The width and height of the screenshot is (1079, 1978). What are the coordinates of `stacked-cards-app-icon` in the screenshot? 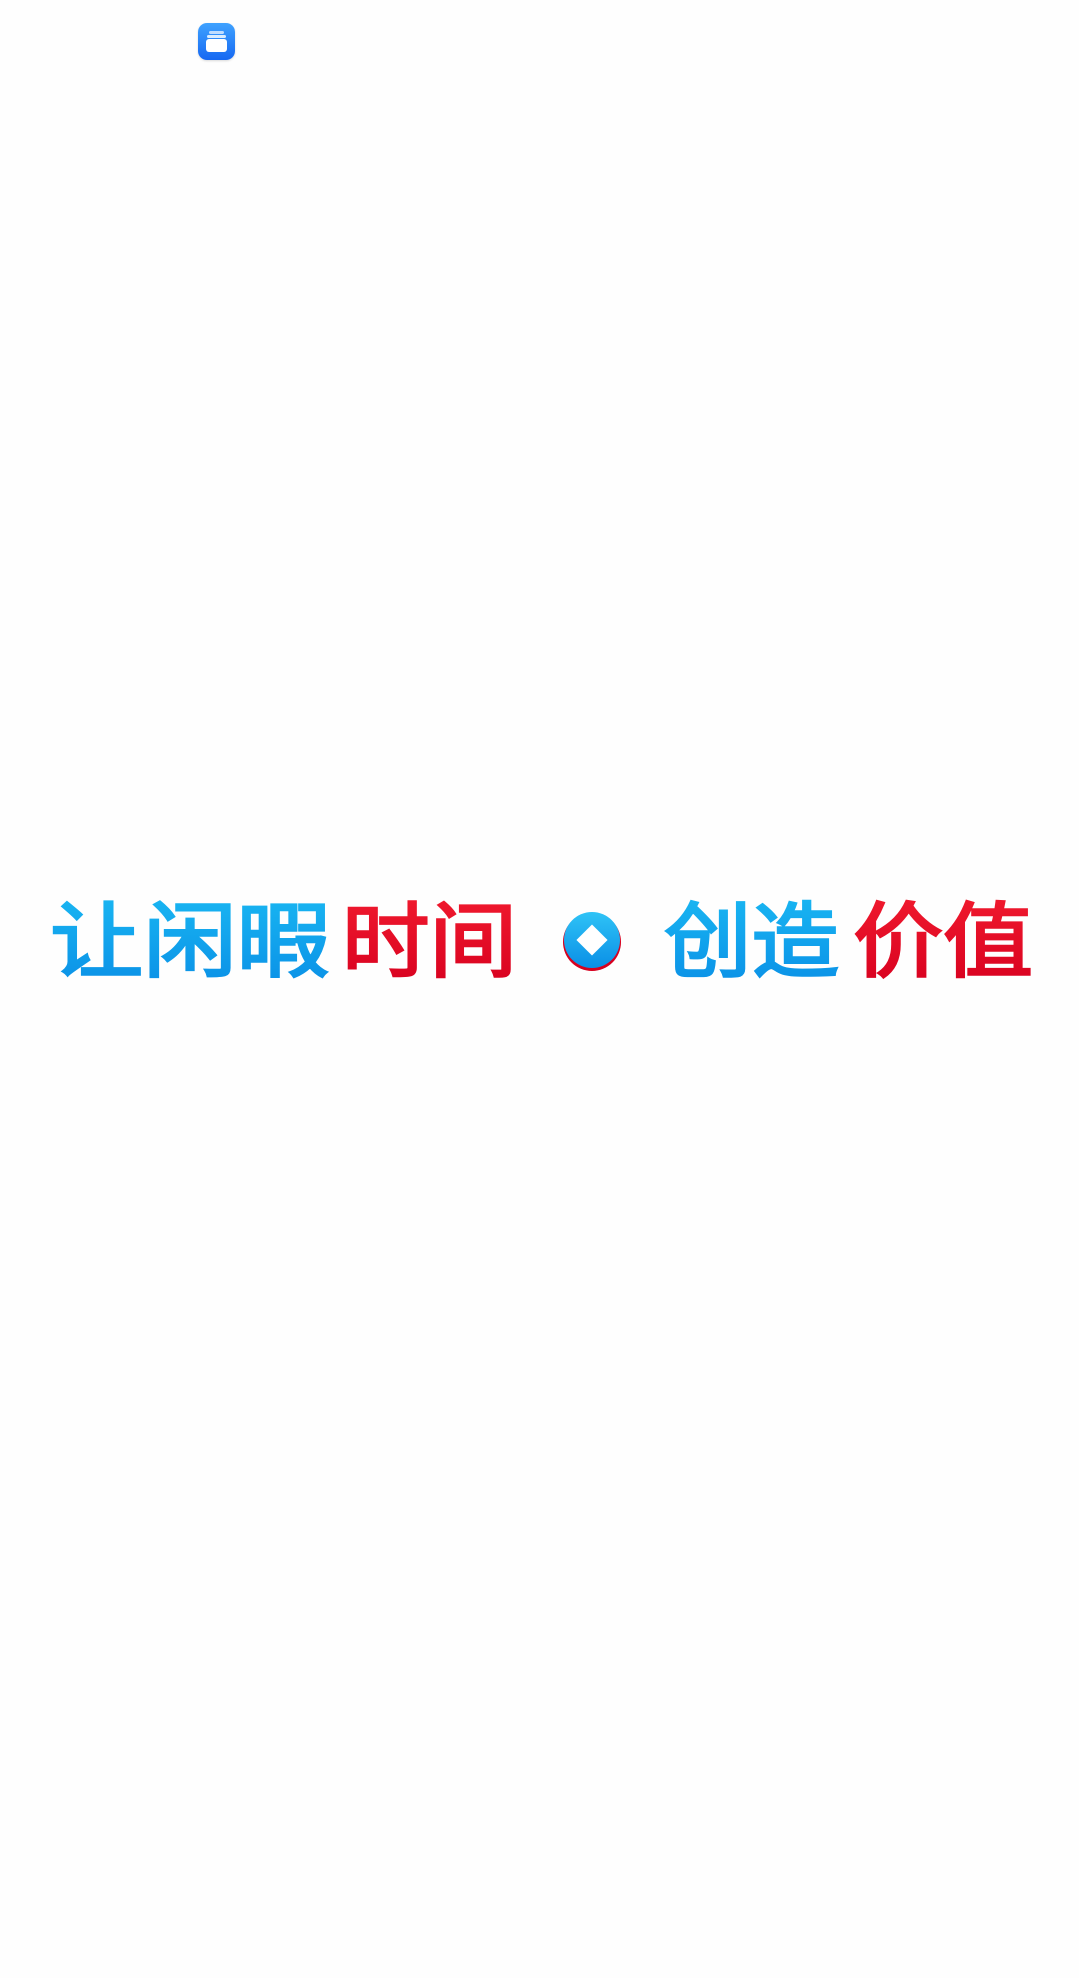 It's located at (216, 41).